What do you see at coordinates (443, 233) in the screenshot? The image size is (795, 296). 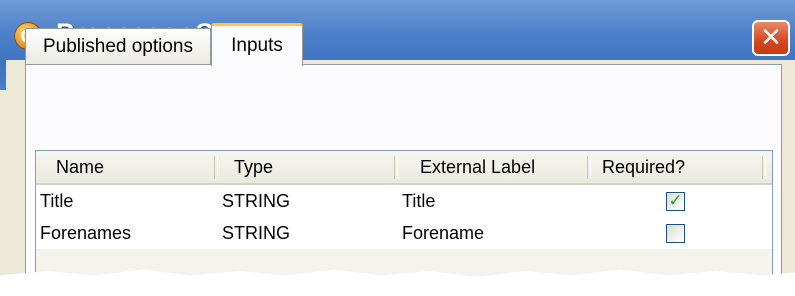 I see `row-external-label: Forename` at bounding box center [443, 233].